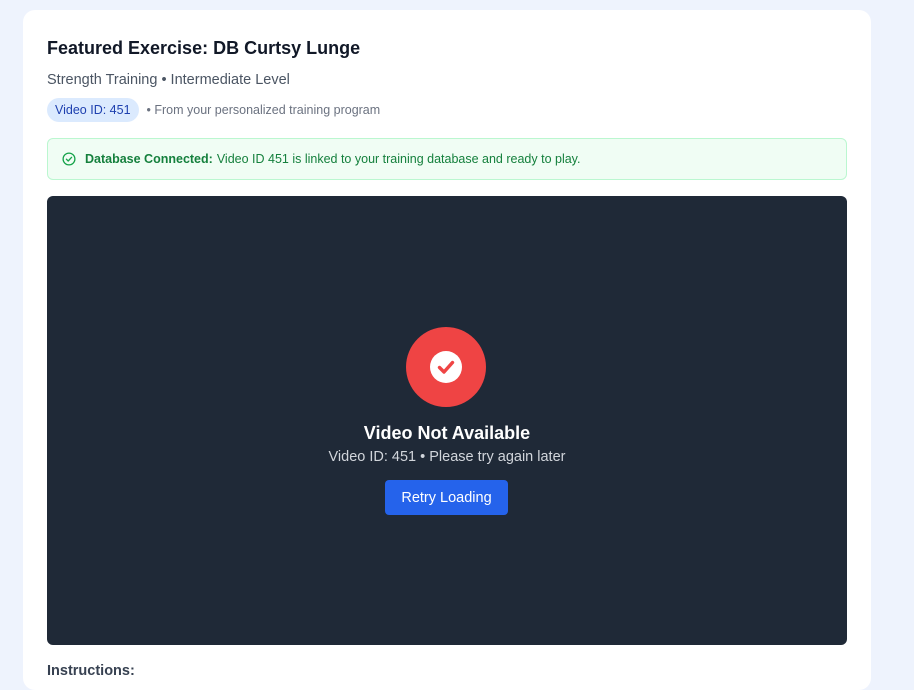 The height and width of the screenshot is (690, 914). Describe the element at coordinates (204, 48) in the screenshot. I see `exercise-title: Featured Exercise: DB Curtsy Lunge` at that location.